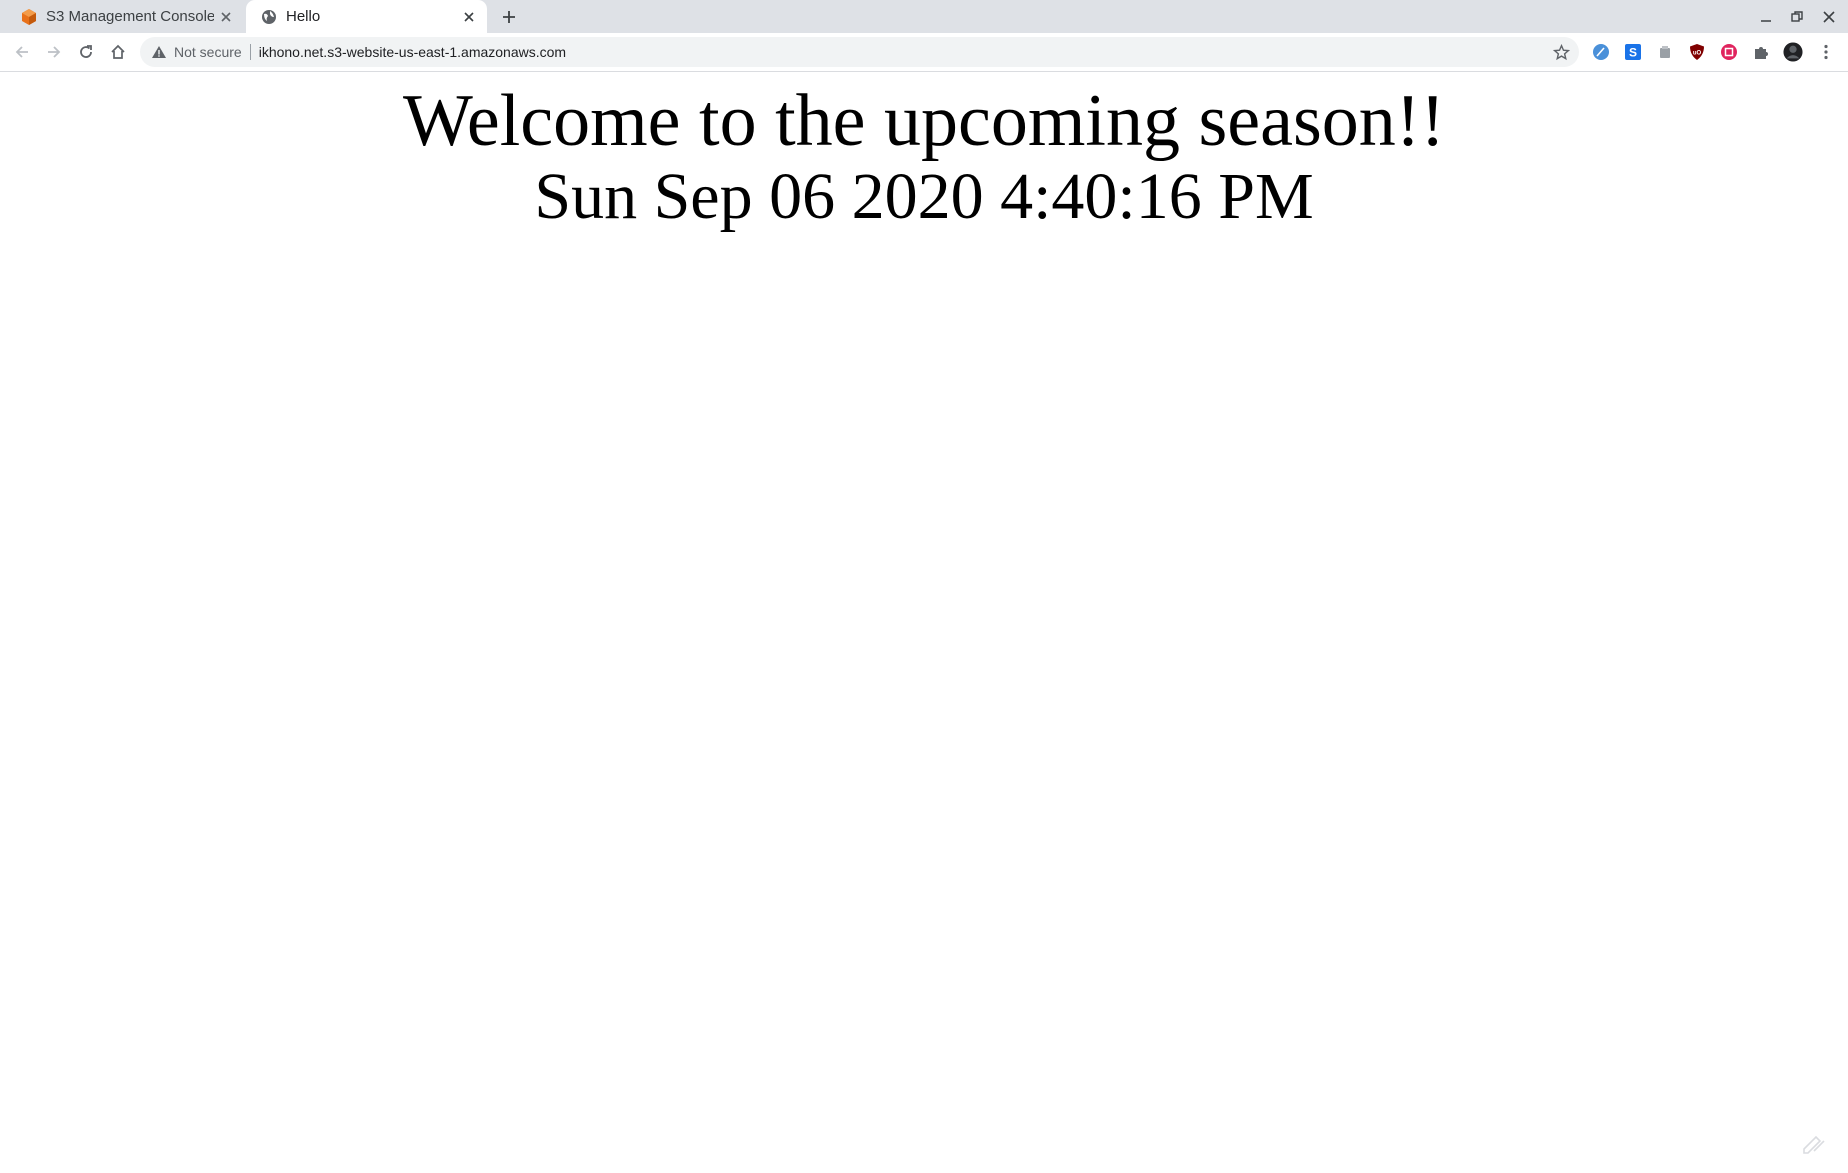 Image resolution: width=1848 pixels, height=1173 pixels. What do you see at coordinates (1761, 52) in the screenshot?
I see `extensions-puzzle-icon` at bounding box center [1761, 52].